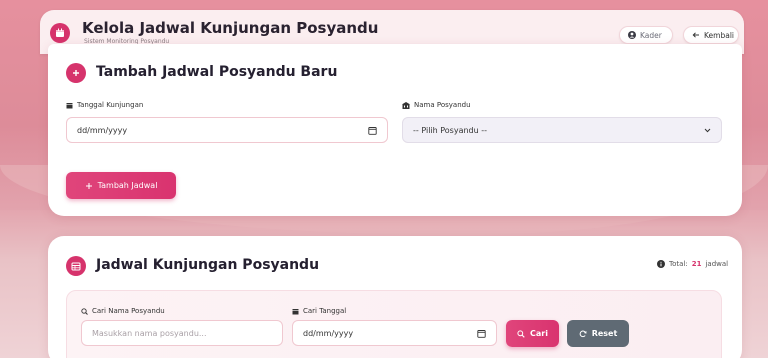 The width and height of the screenshot is (768, 358). What do you see at coordinates (651, 35) in the screenshot?
I see `user-role-label: Kader` at bounding box center [651, 35].